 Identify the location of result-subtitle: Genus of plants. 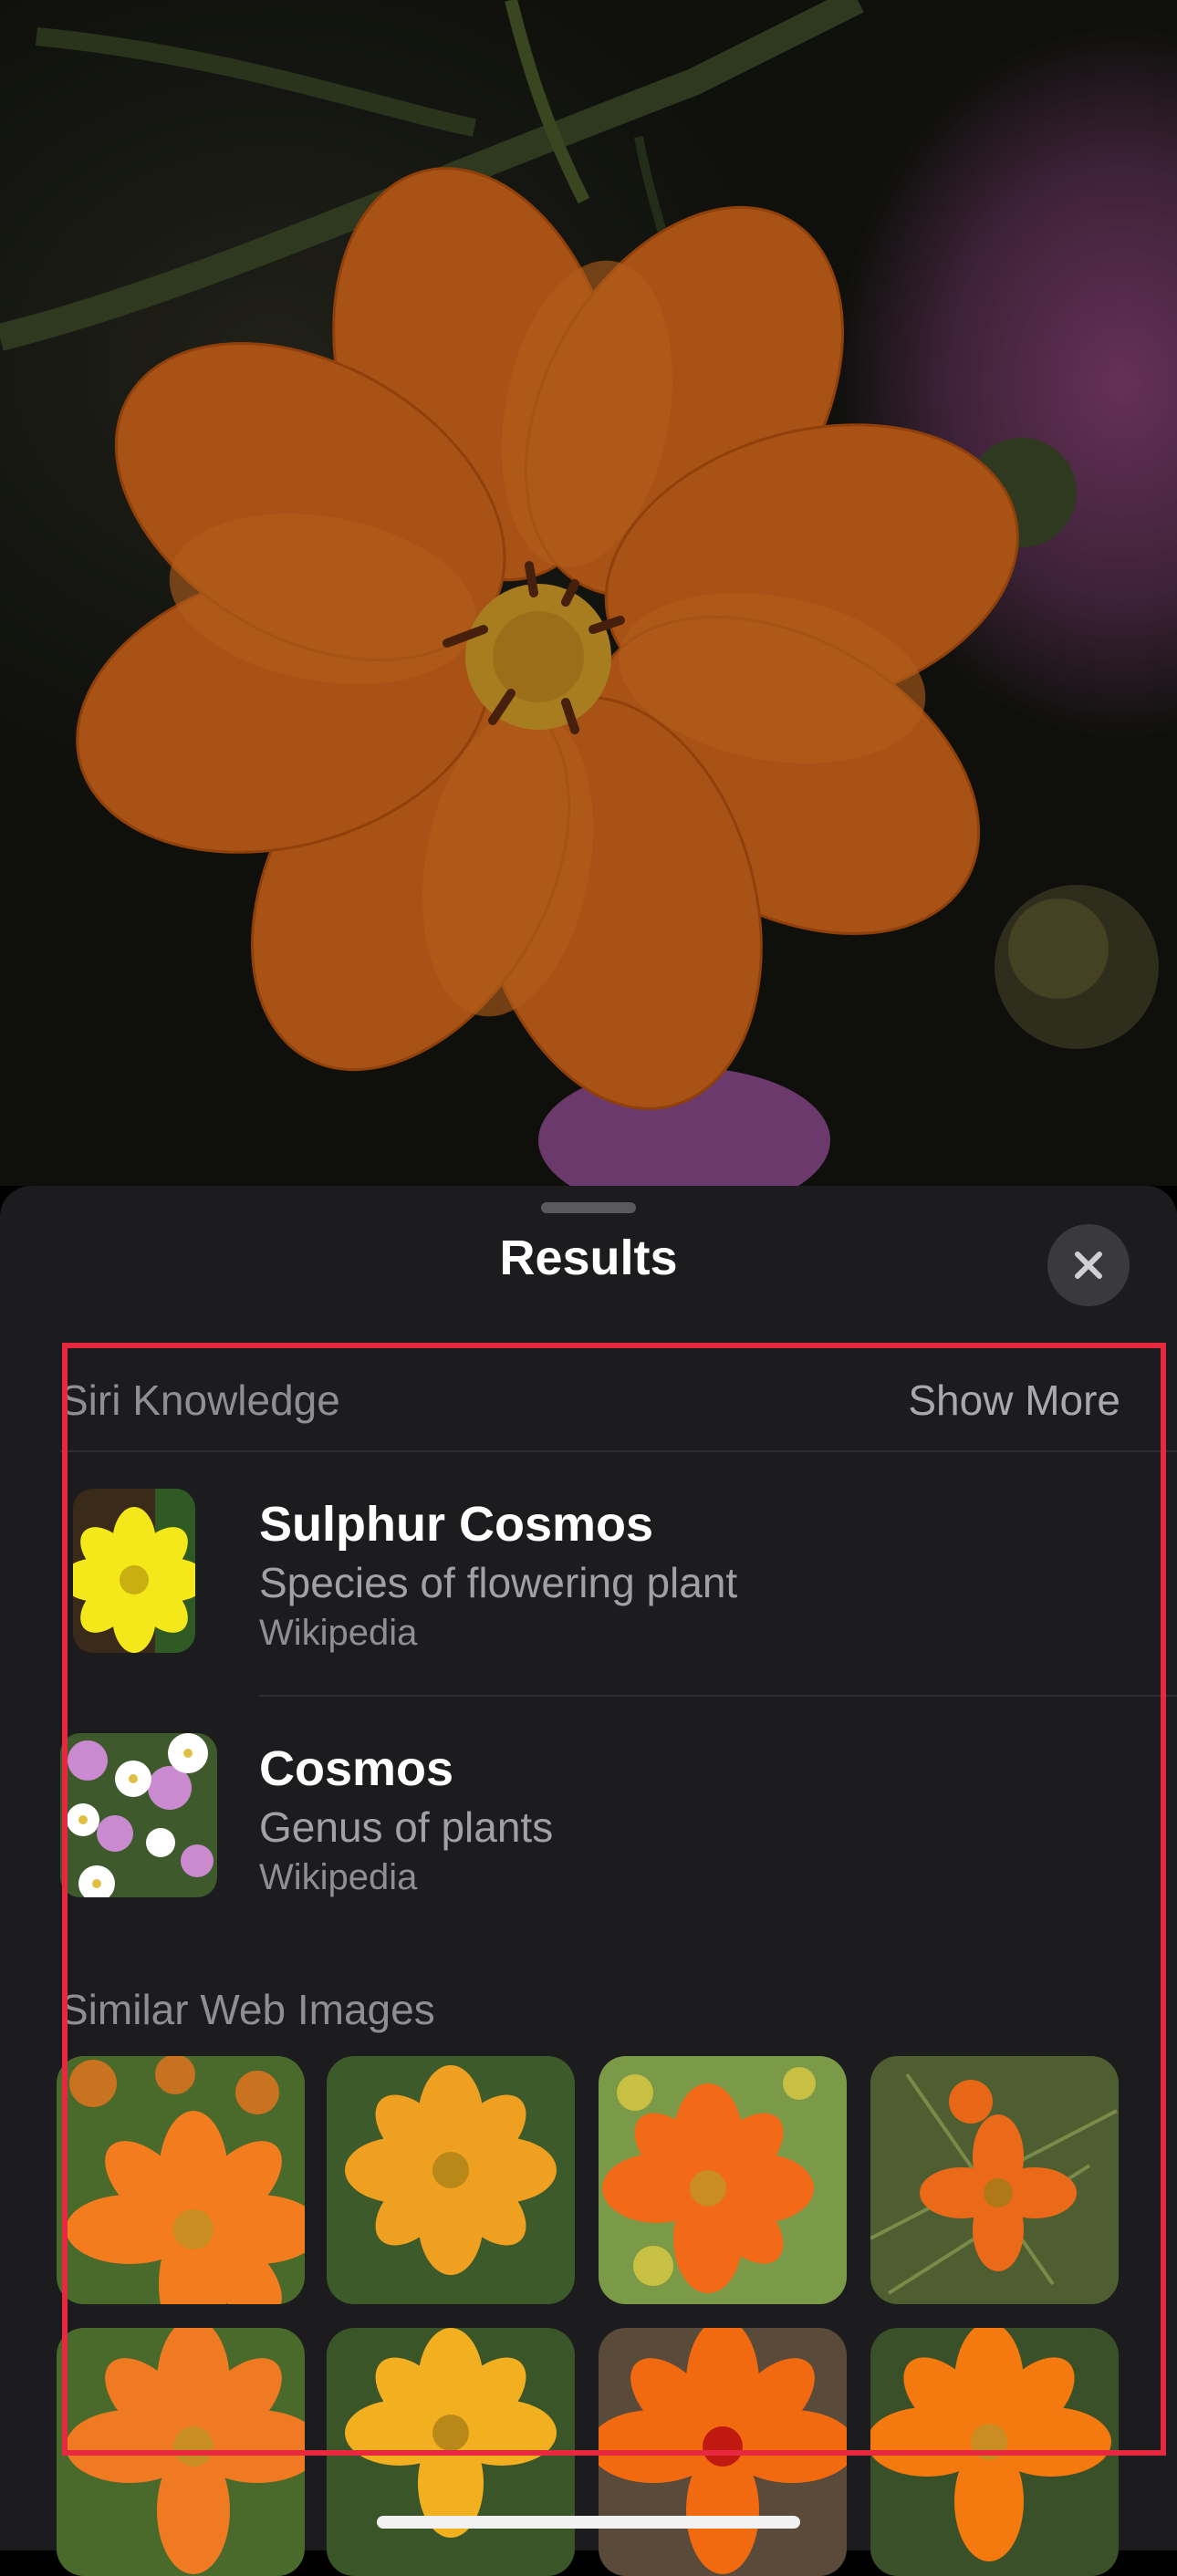
(407, 1827).